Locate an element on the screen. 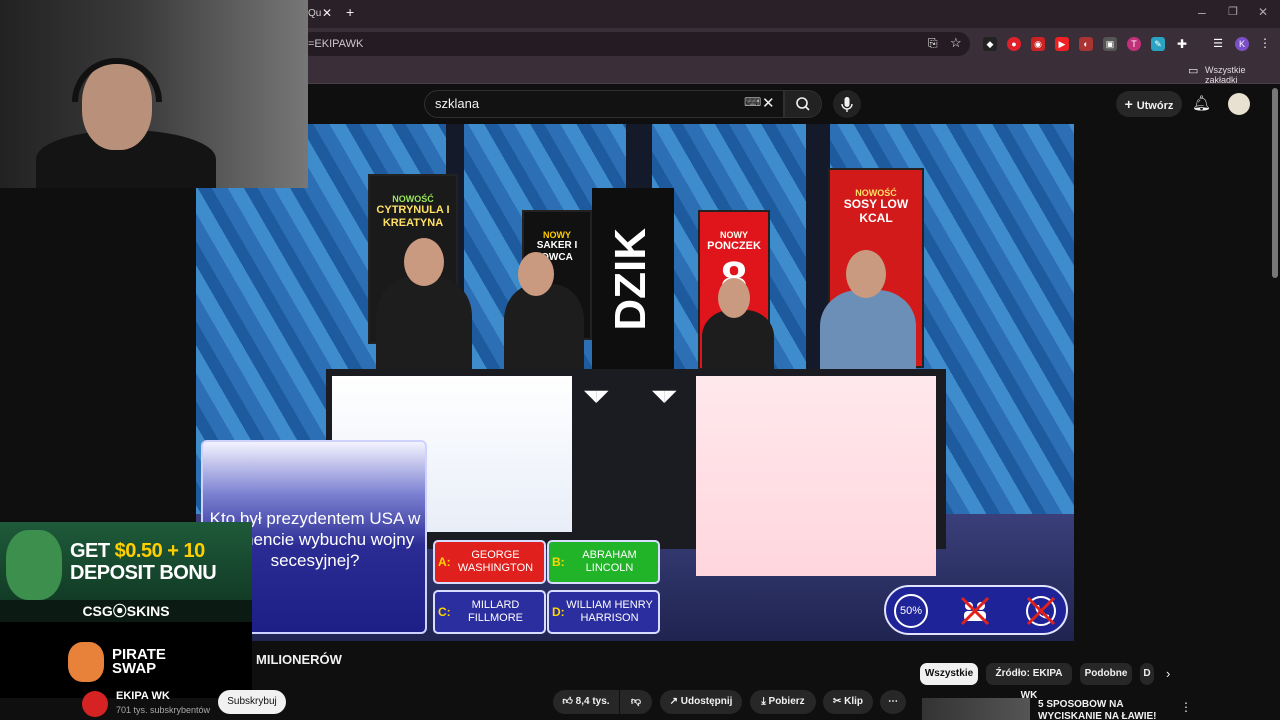  download-button: ⤓ Pobierz is located at coordinates (783, 702).